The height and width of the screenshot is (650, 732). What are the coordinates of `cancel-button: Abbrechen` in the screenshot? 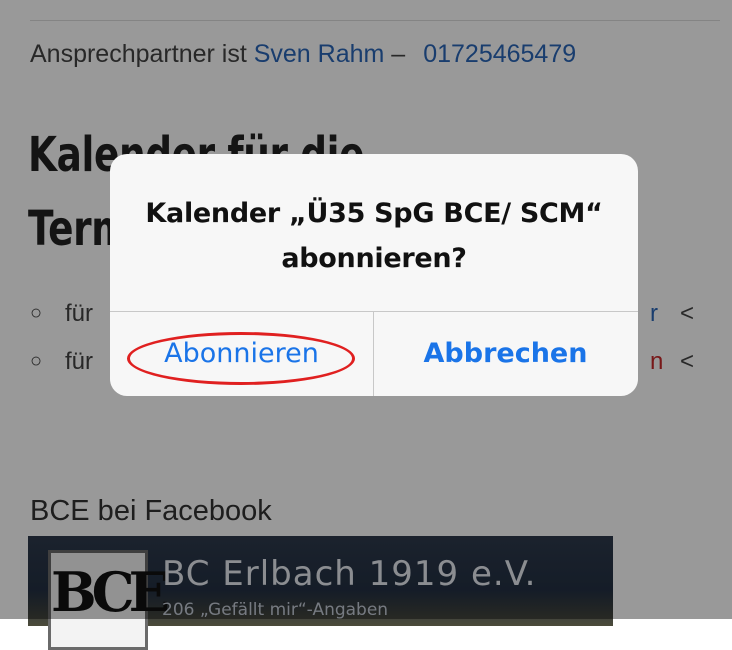 It's located at (505, 353).